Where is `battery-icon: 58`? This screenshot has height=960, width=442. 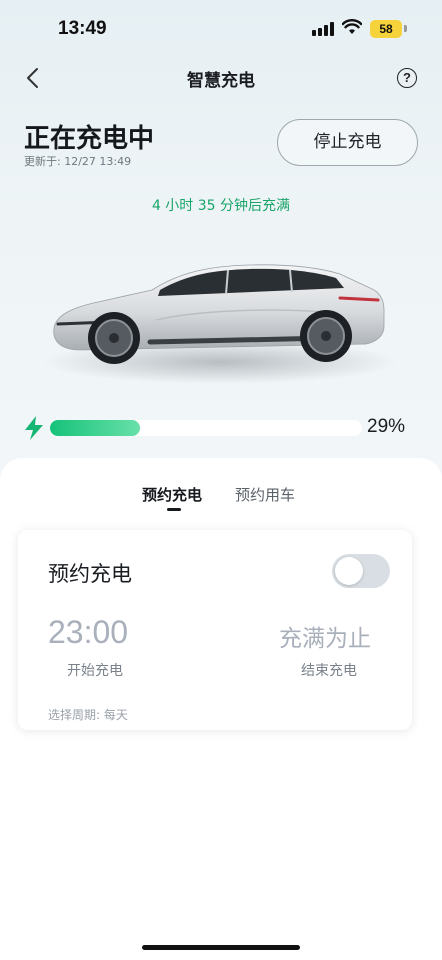 battery-icon: 58 is located at coordinates (386, 29).